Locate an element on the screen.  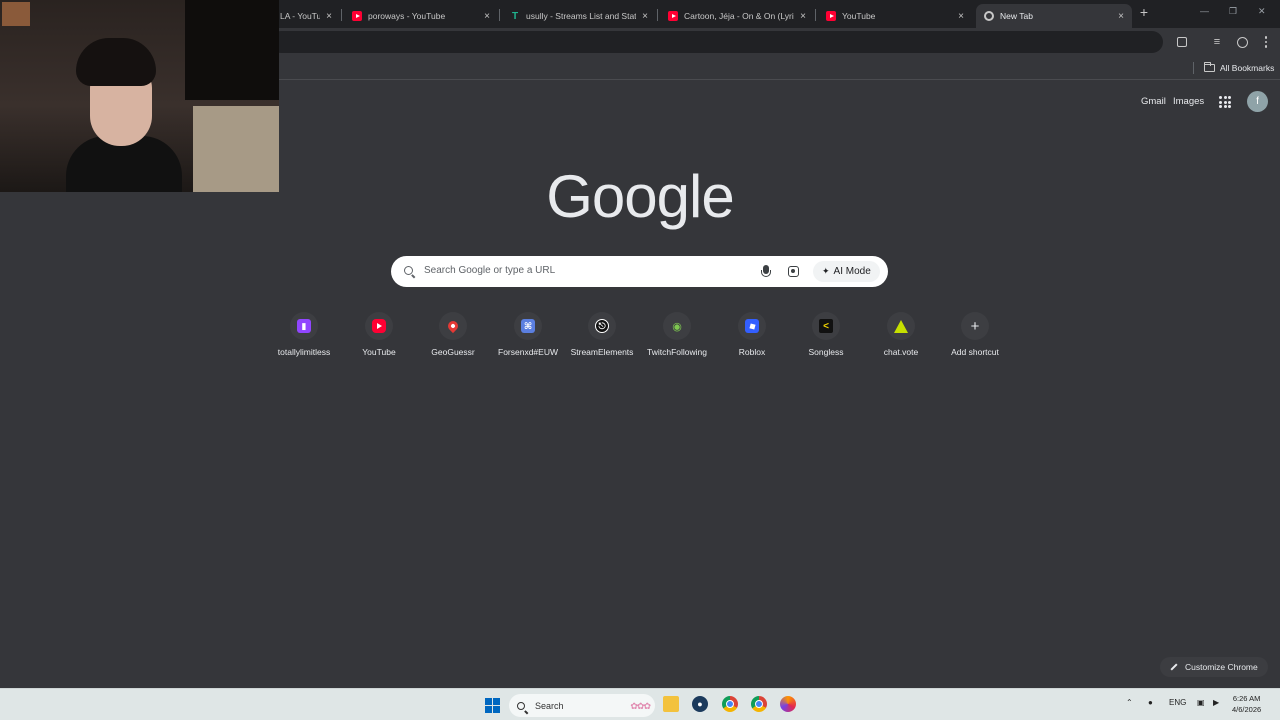
shortcut-totallylimitless: ▮ totallylimitless is located at coordinates (304, 339).